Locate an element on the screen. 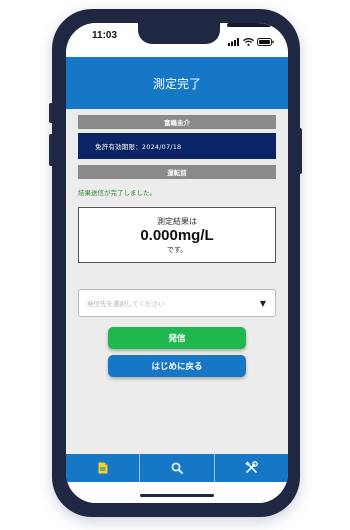 Image resolution: width=350 pixels, height=530 pixels. status-time: 11:03 is located at coordinates (105, 35).